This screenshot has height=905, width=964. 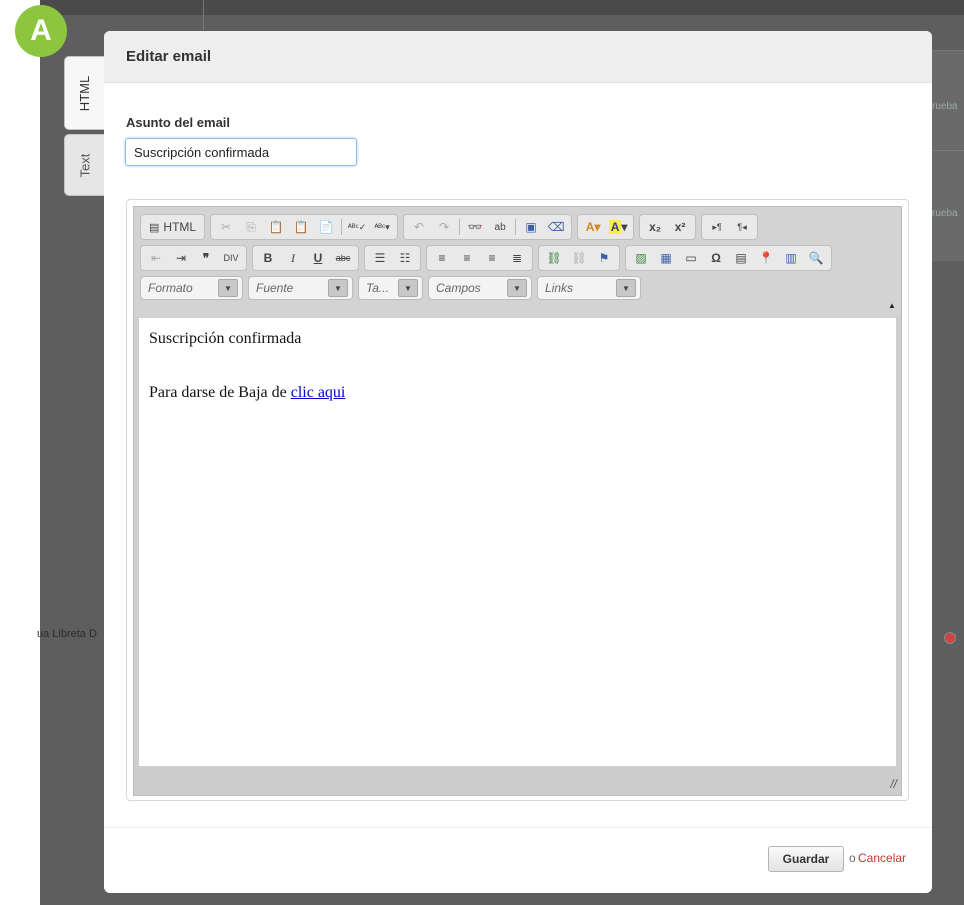 What do you see at coordinates (380, 258) in the screenshot?
I see `numbered-list-icon: ☰` at bounding box center [380, 258].